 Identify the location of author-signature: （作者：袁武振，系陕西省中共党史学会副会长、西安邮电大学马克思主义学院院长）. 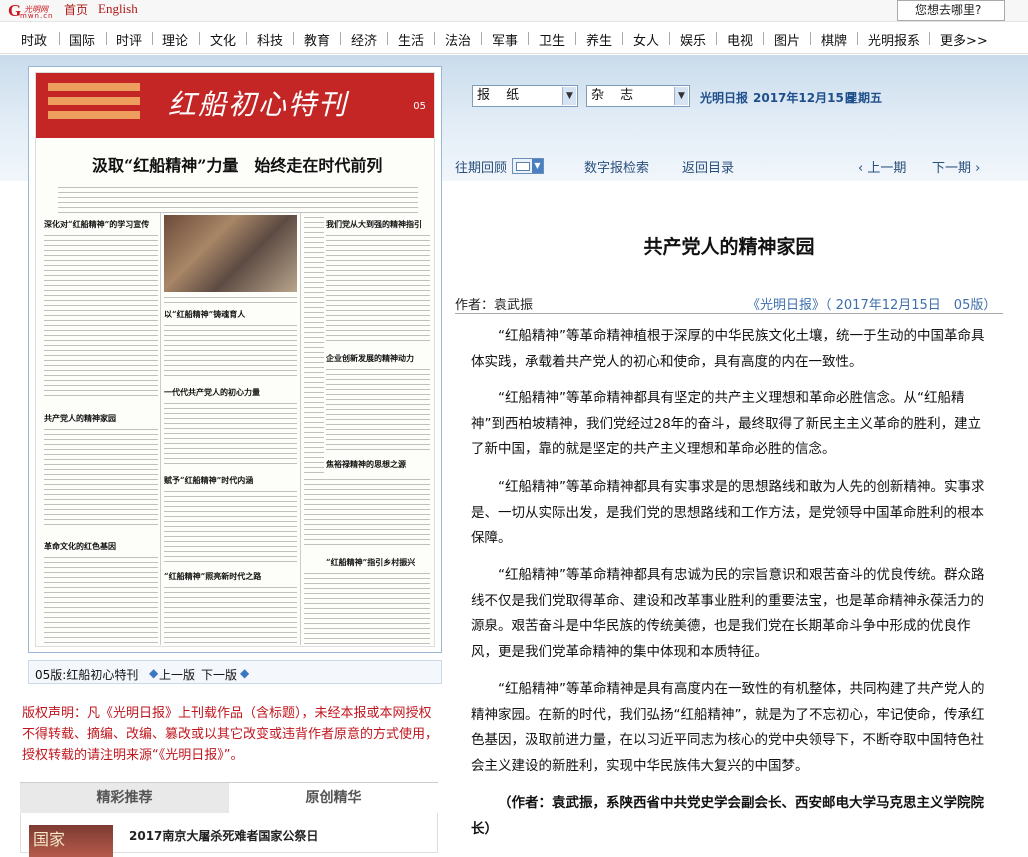
(727, 816).